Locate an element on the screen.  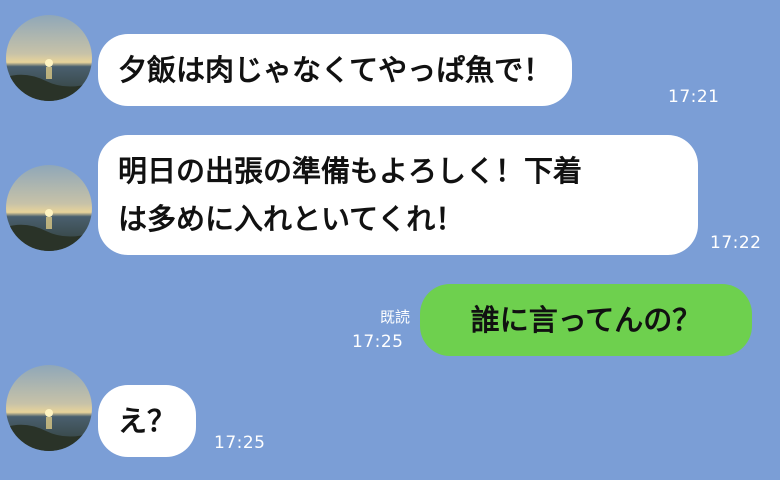
message-bubble-incoming: 夕飯は肉じゃなくてやっぱ魚で！ is located at coordinates (335, 70).